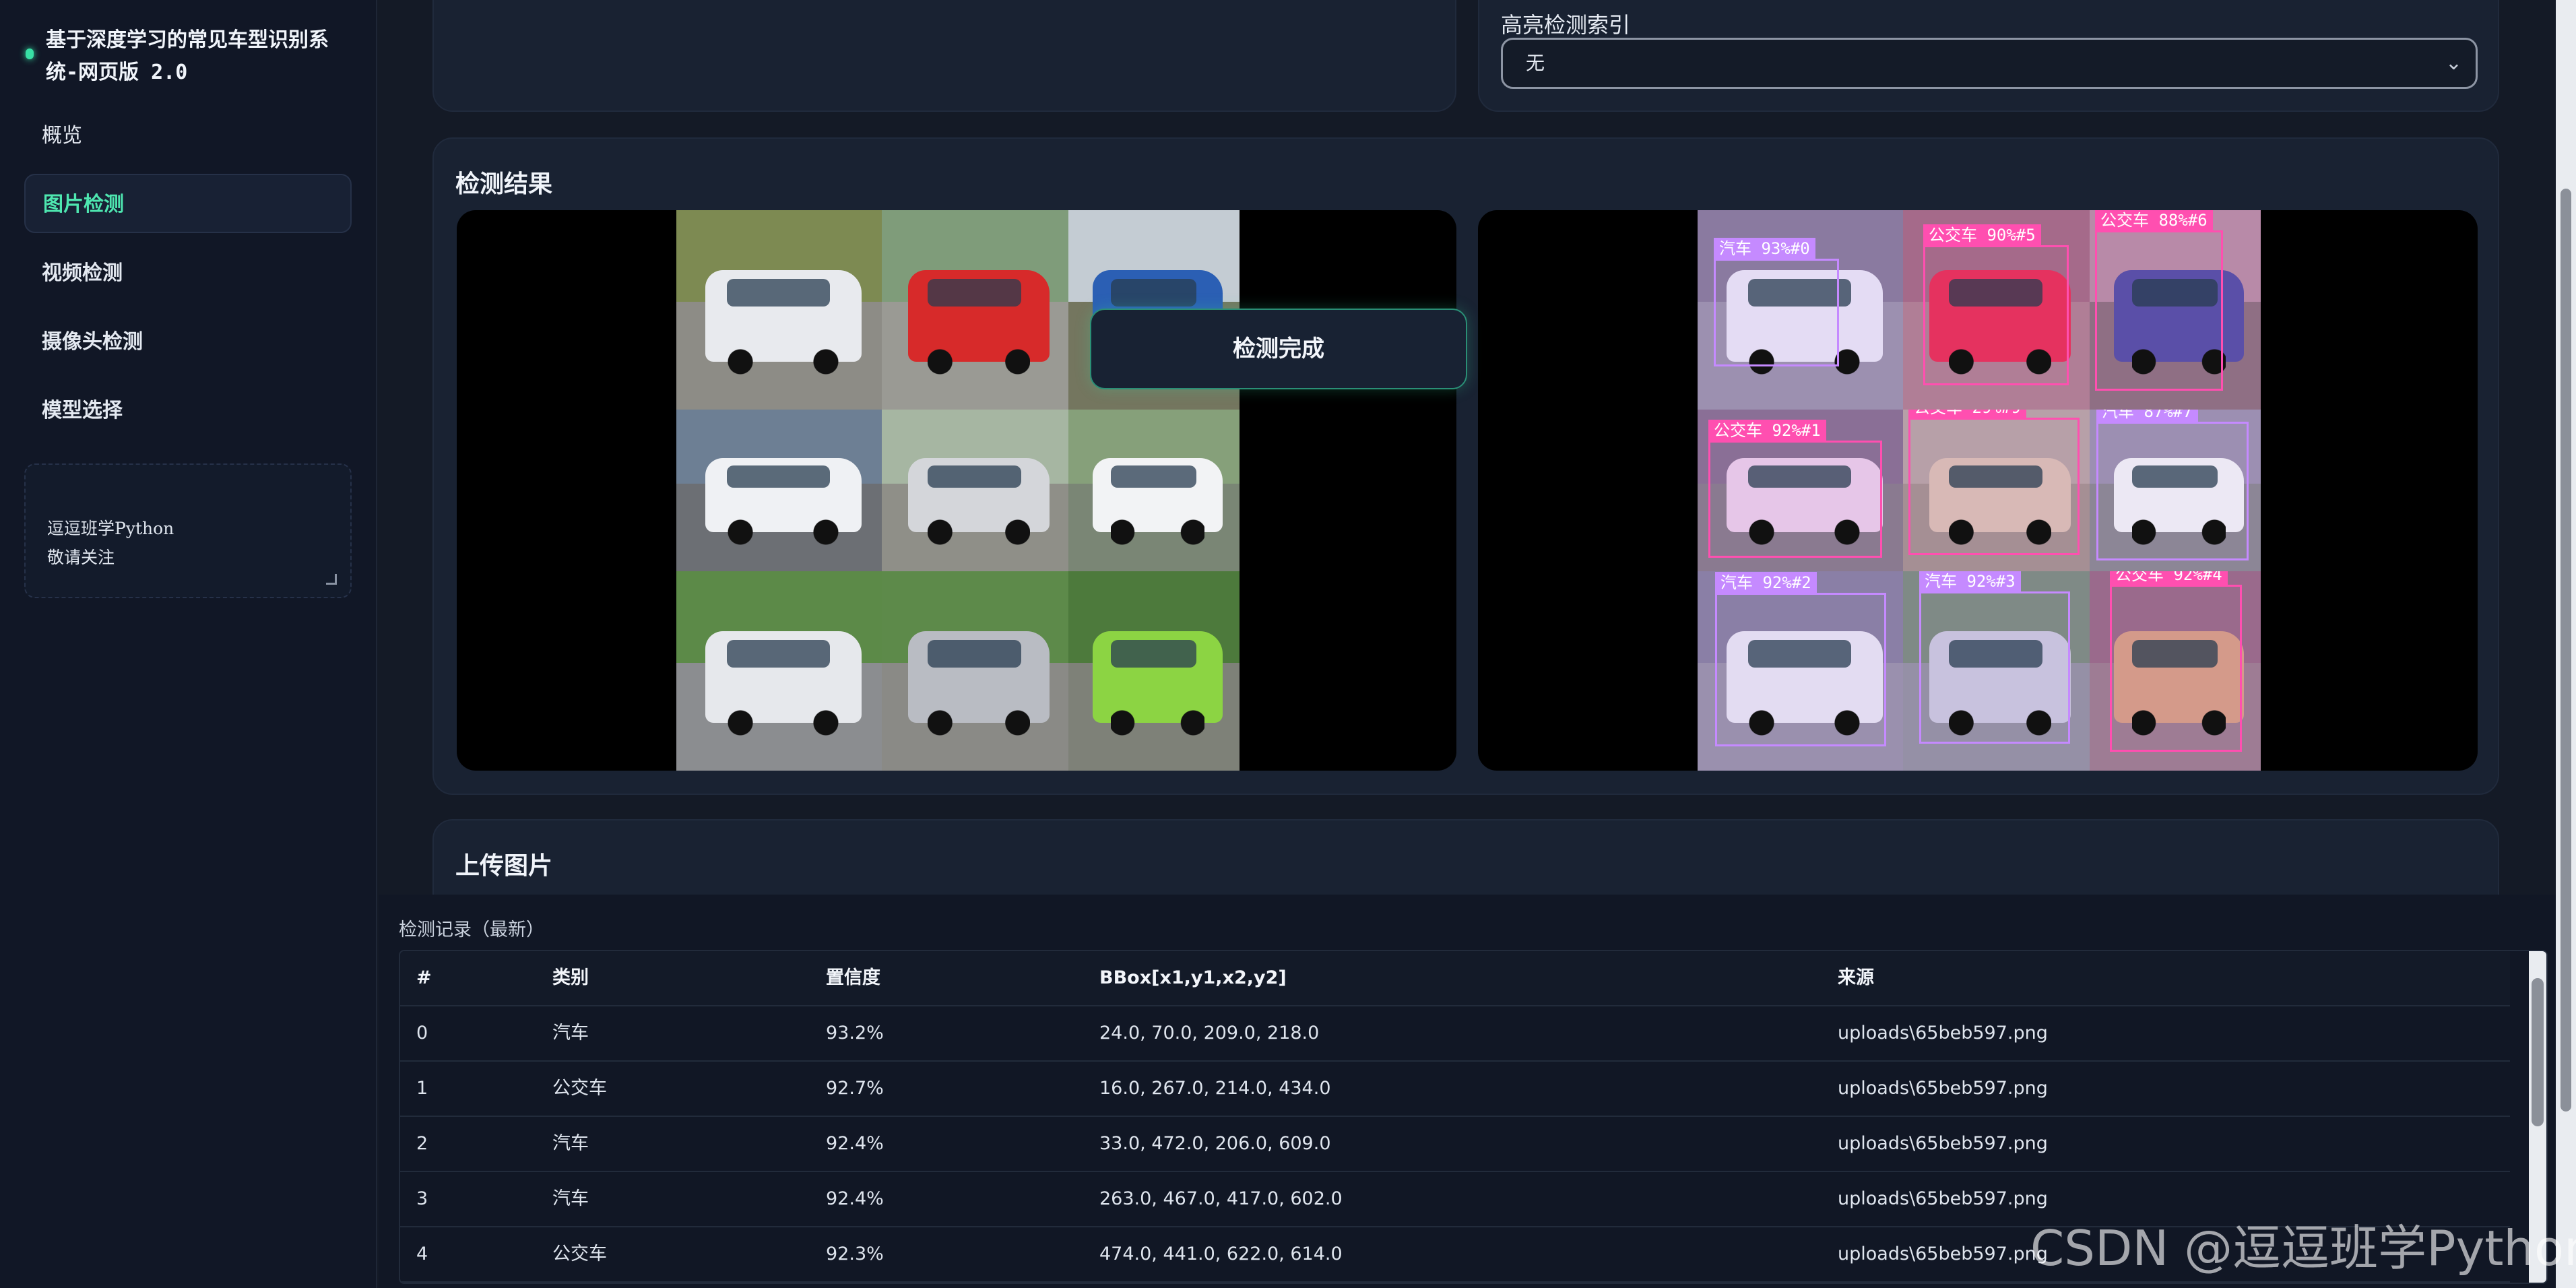  What do you see at coordinates (1455, 979) in the screenshot?
I see `table-header-row: # 类别 置信度 BBox[x1,y1,x2,y2] 来源` at bounding box center [1455, 979].